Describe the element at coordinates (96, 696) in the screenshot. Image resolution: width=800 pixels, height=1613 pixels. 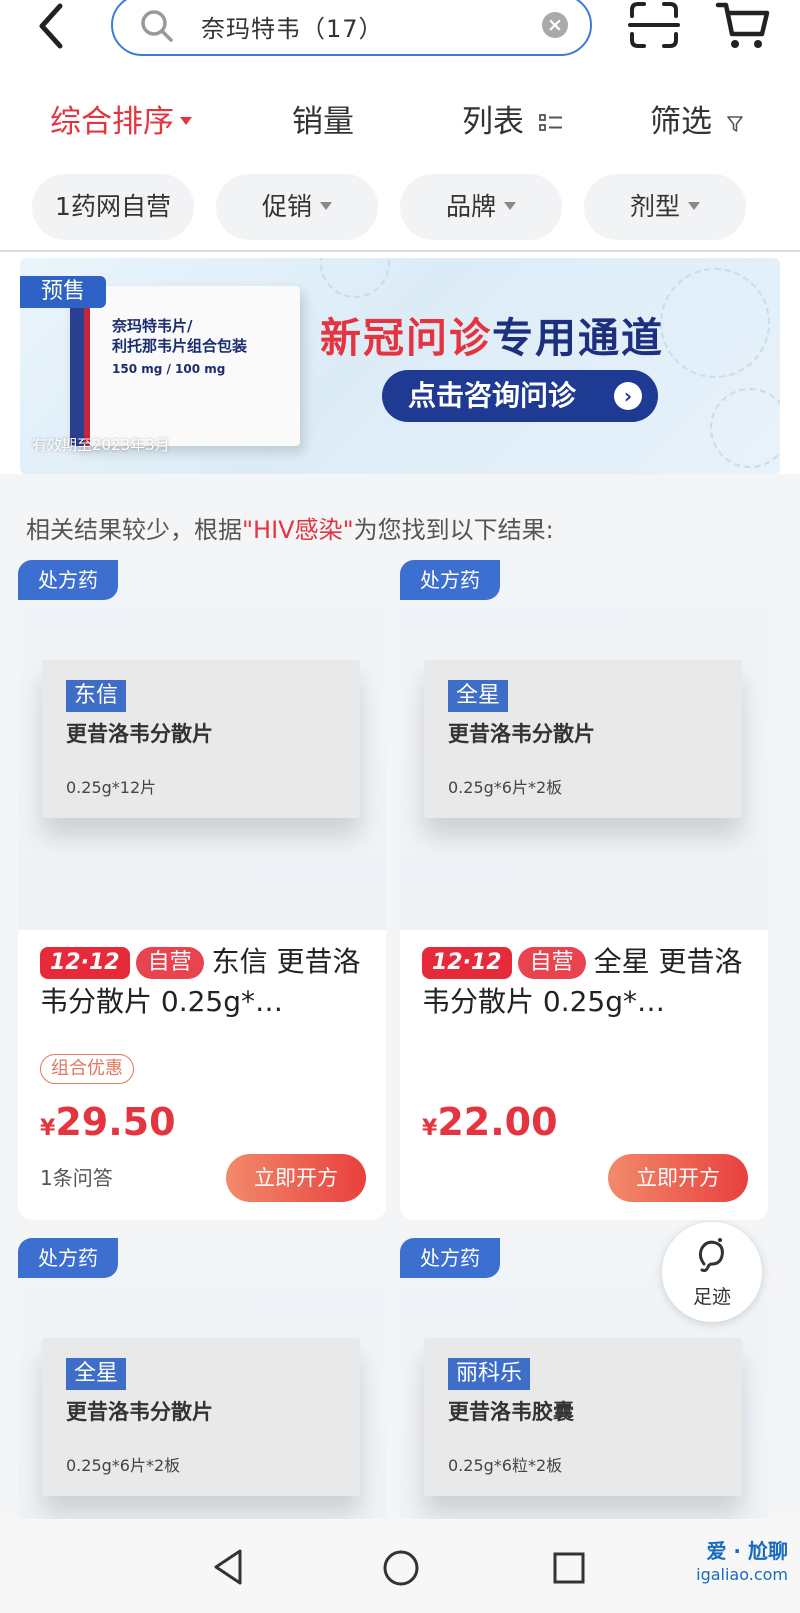
I see `brand-tag: 东信` at that location.